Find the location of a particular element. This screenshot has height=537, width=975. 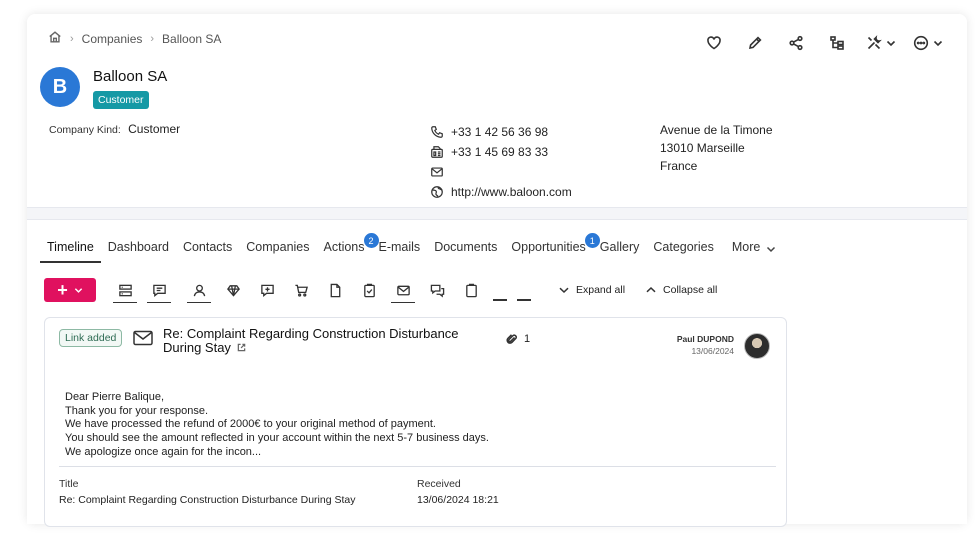

tab-opportunities: Opportunities 1 is located at coordinates (552, 247).